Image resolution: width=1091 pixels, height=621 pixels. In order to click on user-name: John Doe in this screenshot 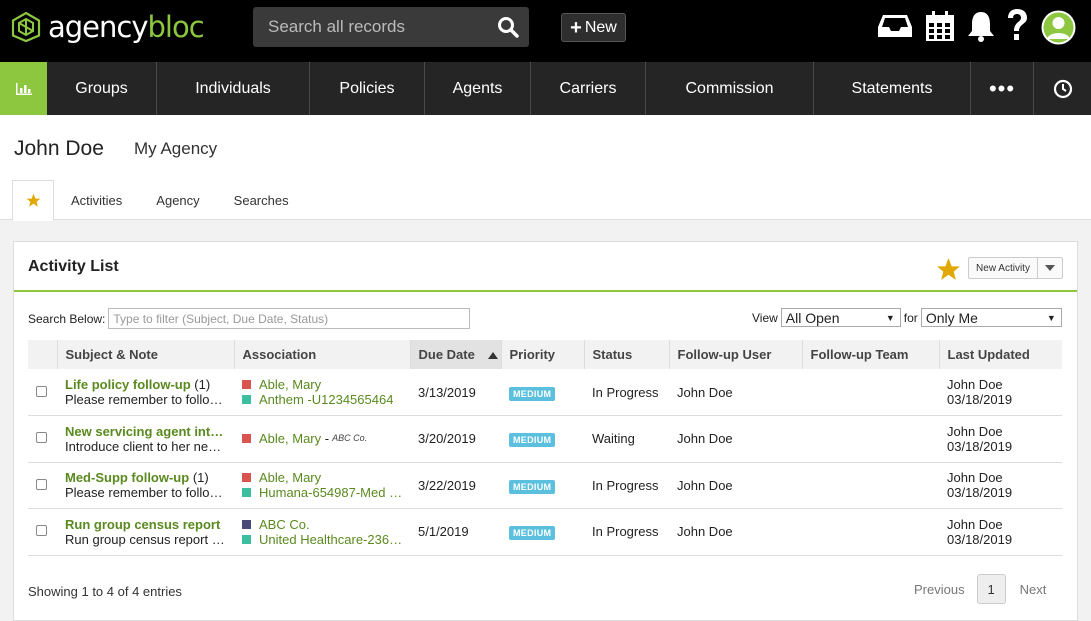, I will do `click(59, 148)`.